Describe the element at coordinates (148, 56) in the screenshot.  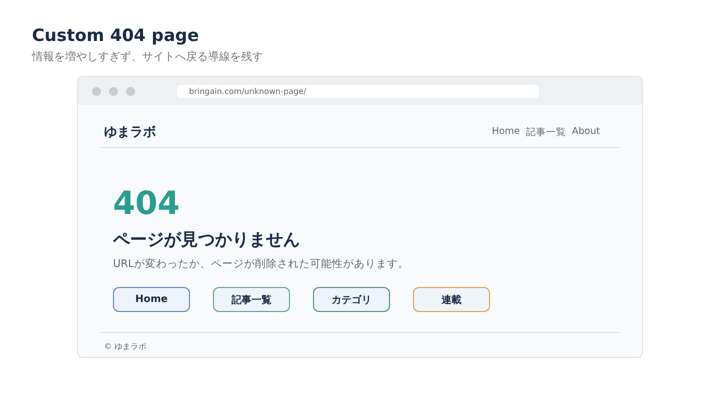
I see `slide-subtitle: 情報を増やしすぎず、サイトへ戻る導線を残す` at that location.